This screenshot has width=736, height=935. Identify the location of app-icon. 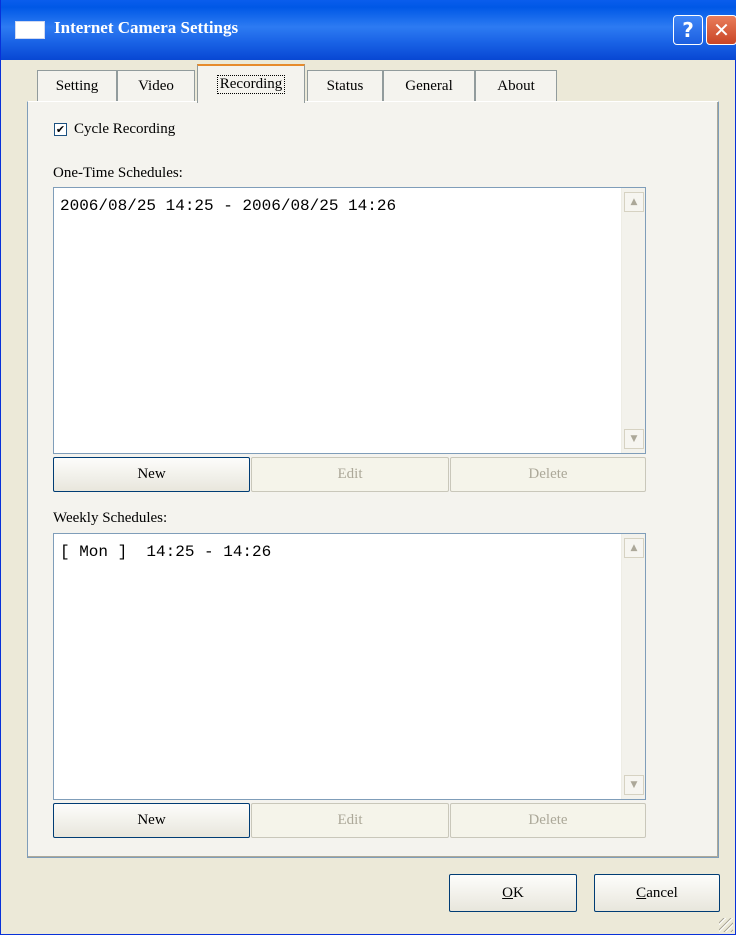
(30, 30).